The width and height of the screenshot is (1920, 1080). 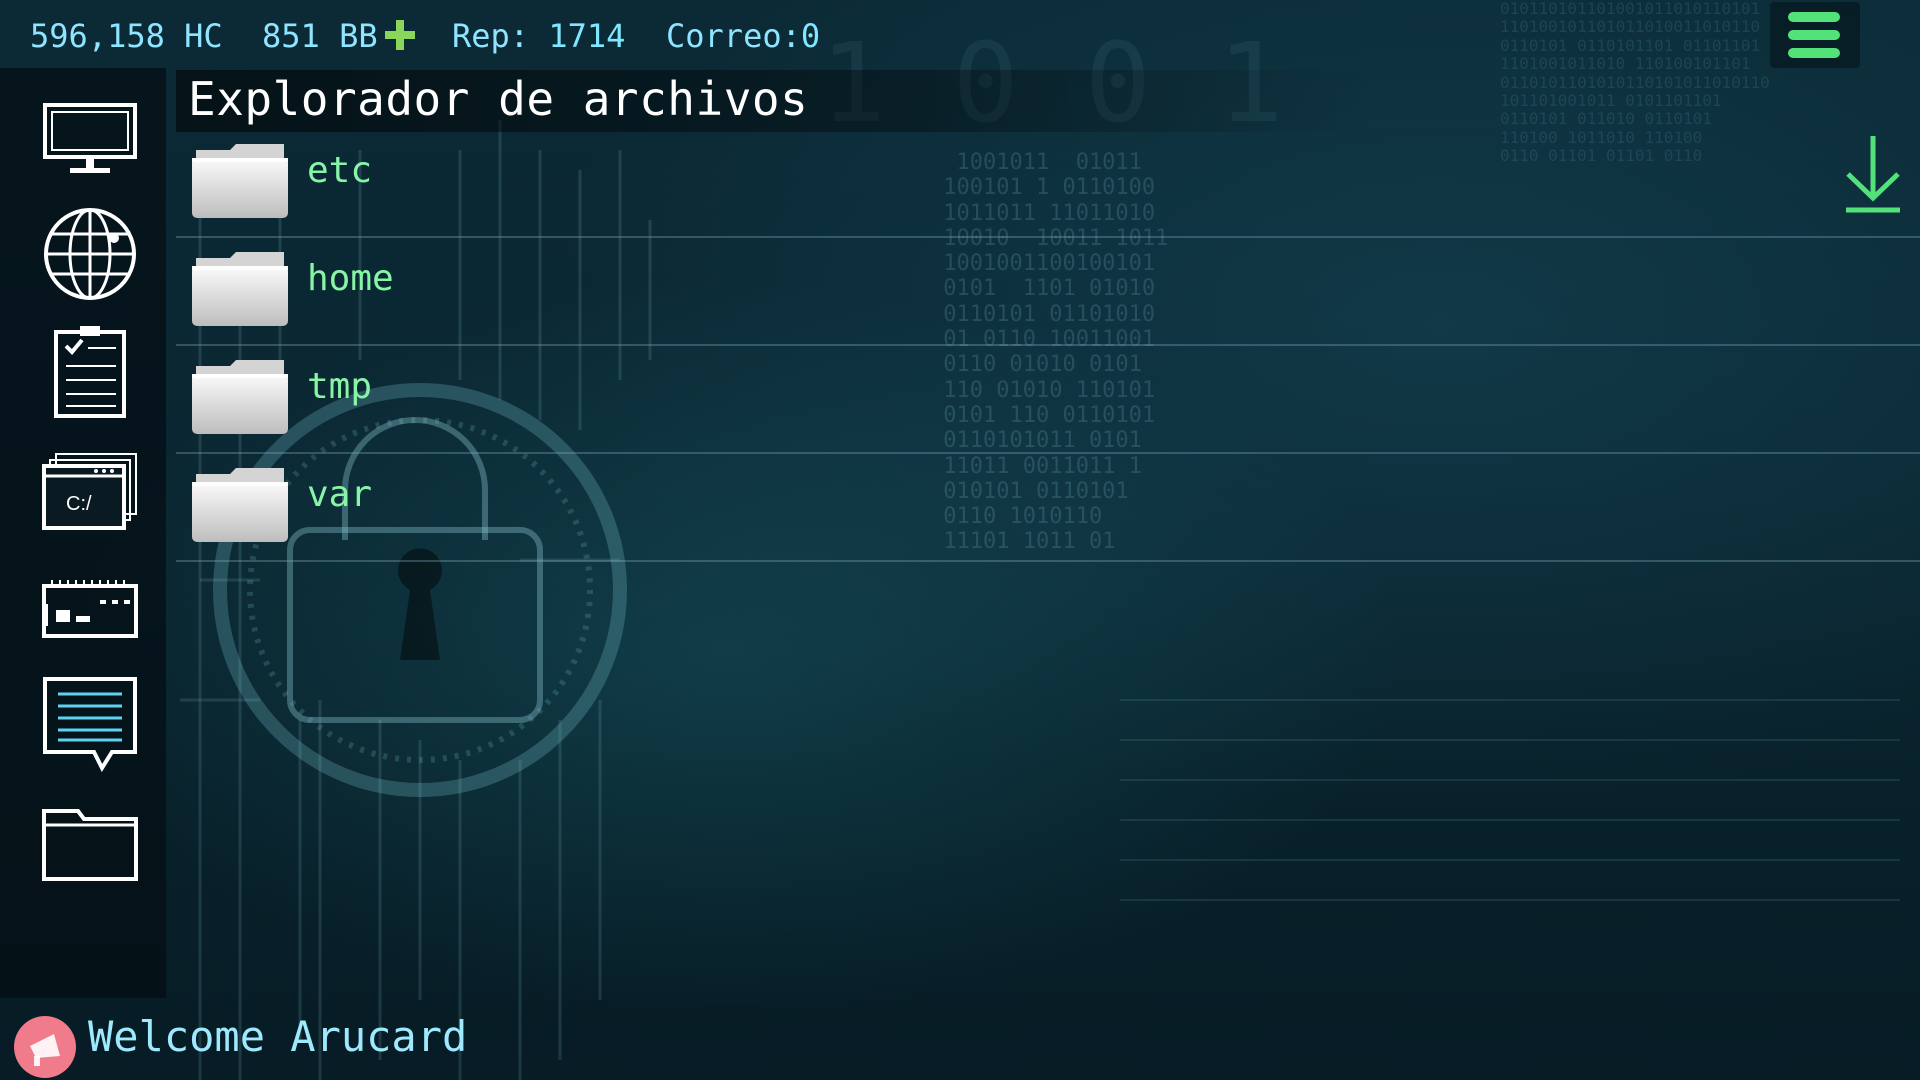 I want to click on clipboard-checklist-icon, so click(x=90, y=372).